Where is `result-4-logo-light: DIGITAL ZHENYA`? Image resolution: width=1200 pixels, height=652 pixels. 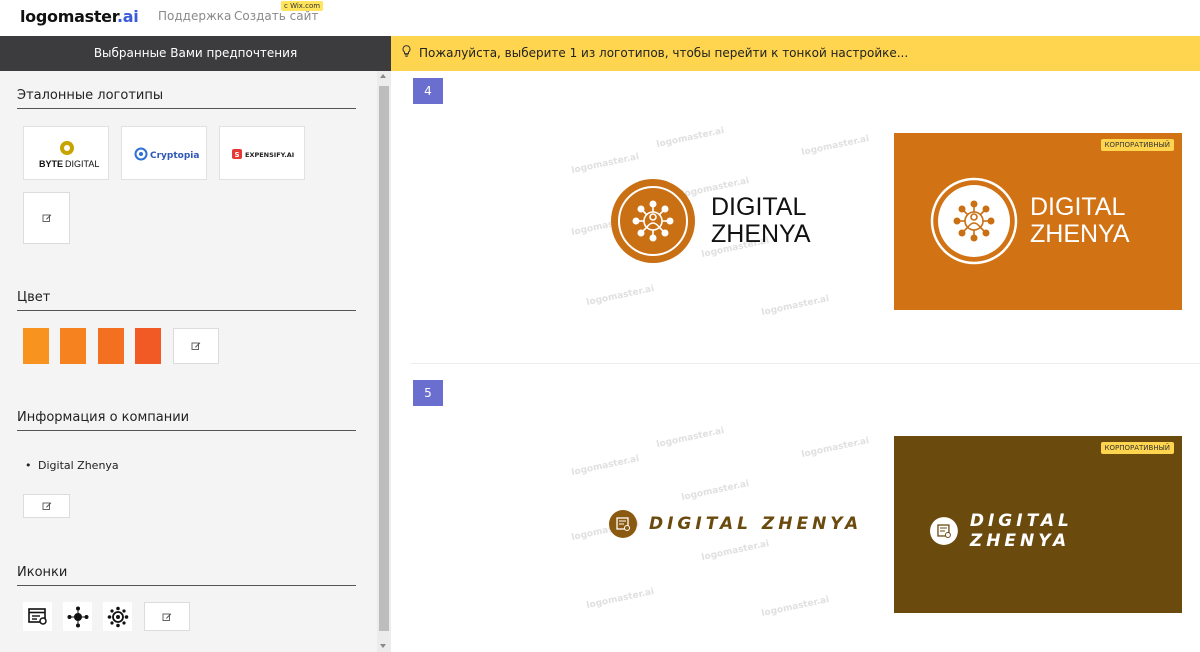
result-4-logo-light: DIGITAL ZHENYA is located at coordinates (710, 221).